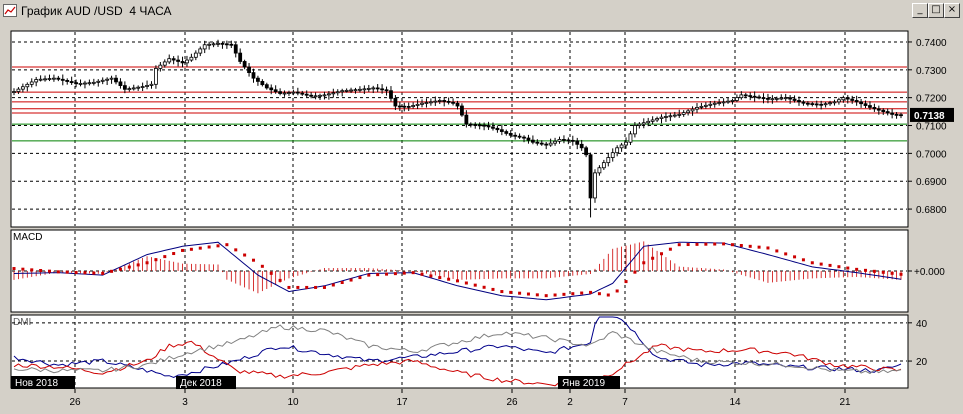 The image size is (963, 414). I want to click on price-candle, so click(595, 186).